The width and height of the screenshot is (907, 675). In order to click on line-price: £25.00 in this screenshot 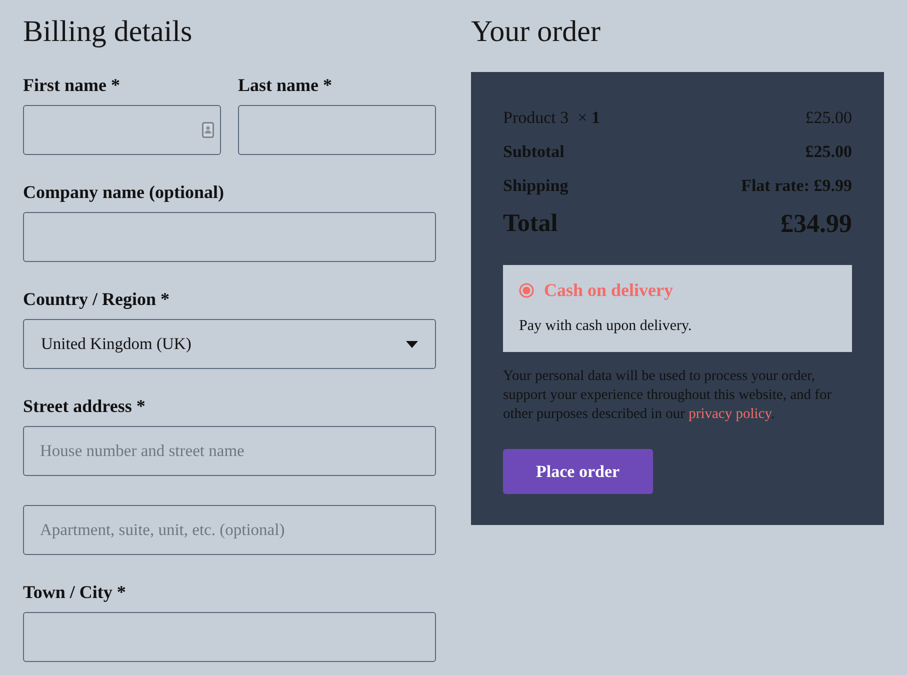, I will do `click(828, 118)`.